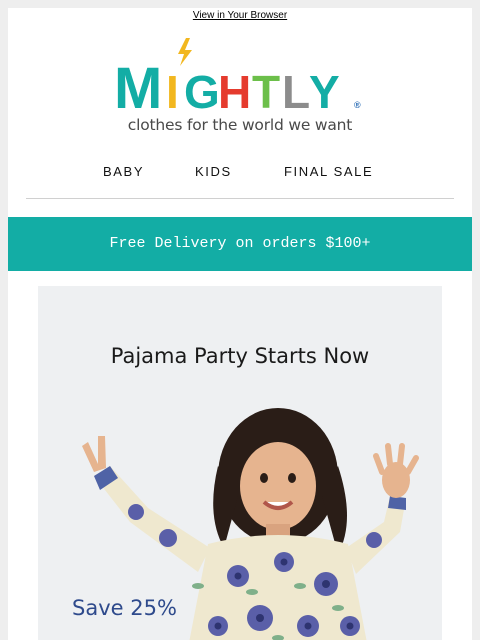 Image resolution: width=480 pixels, height=640 pixels. What do you see at coordinates (234, 89) in the screenshot?
I see `logo-letter-h: H` at bounding box center [234, 89].